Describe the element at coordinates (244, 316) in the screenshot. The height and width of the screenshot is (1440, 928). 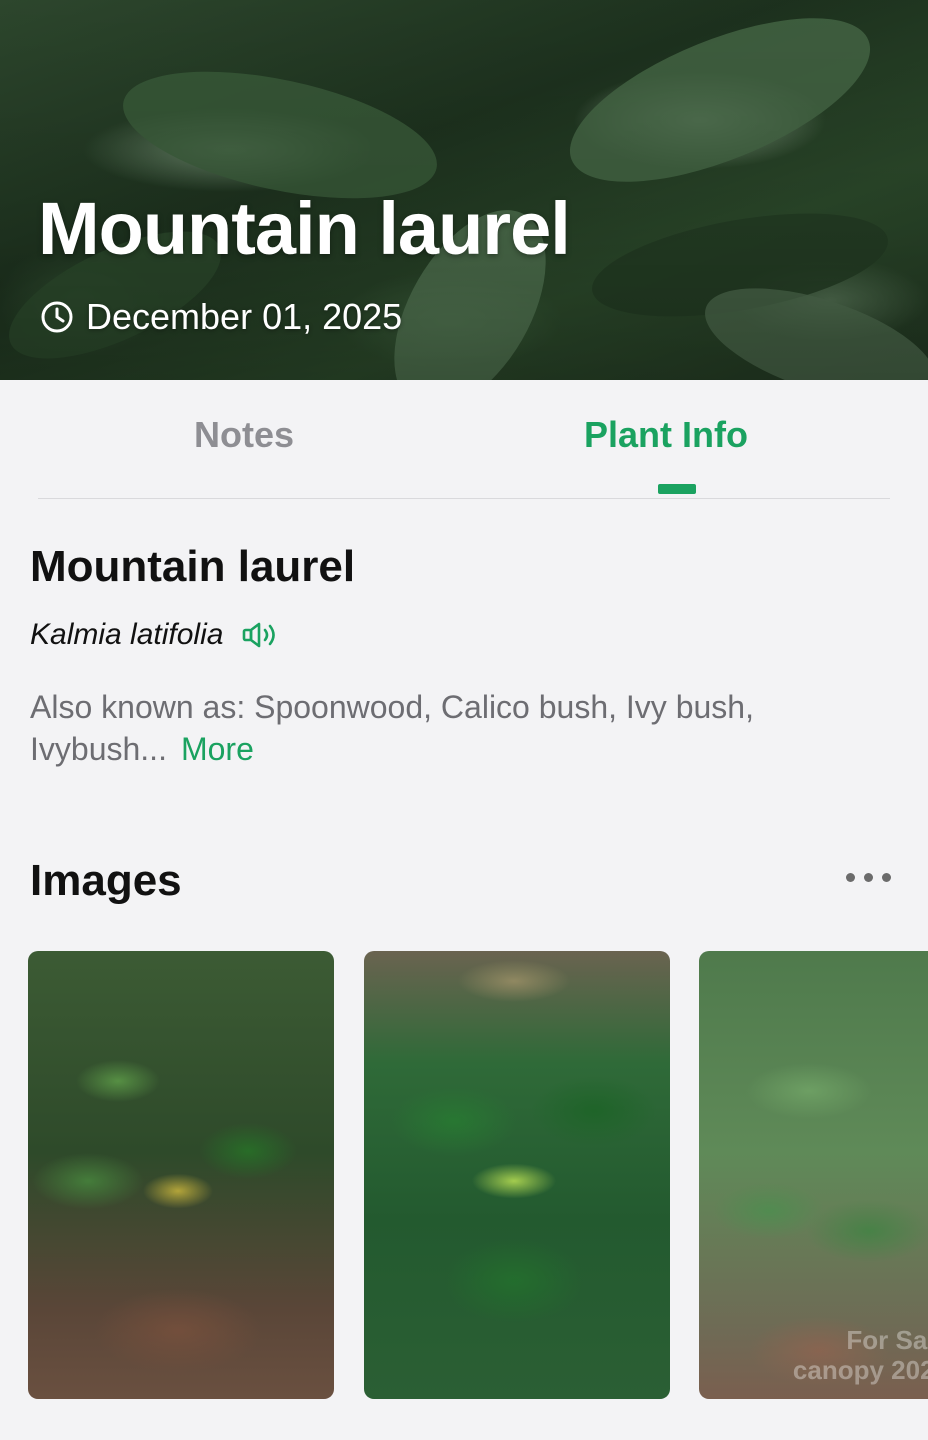
I see `date-text: December 01, 2025` at that location.